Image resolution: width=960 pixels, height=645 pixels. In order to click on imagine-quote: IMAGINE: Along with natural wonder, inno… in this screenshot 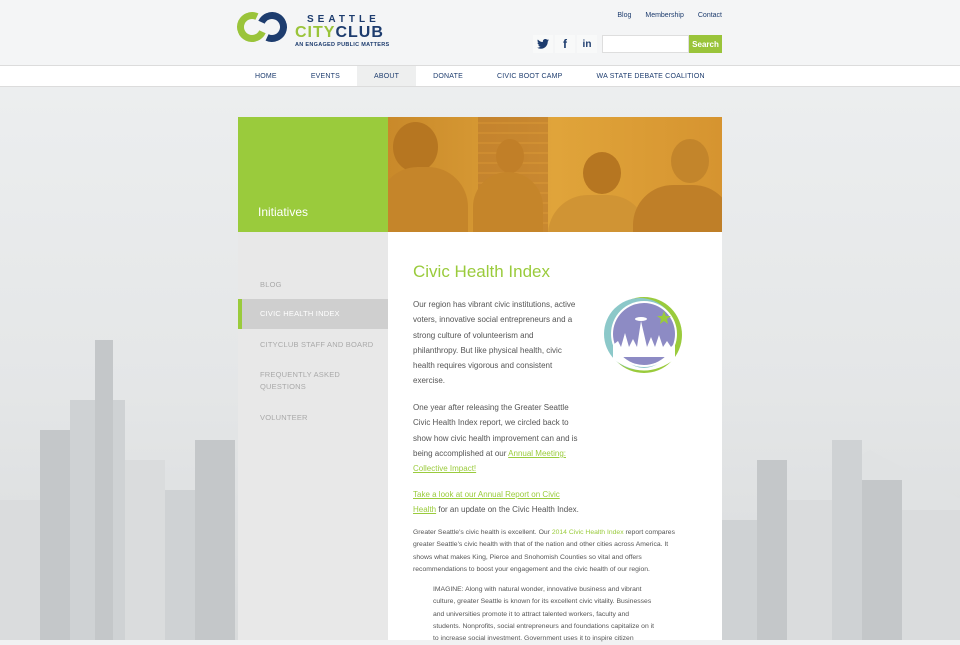, I will do `click(544, 614)`.